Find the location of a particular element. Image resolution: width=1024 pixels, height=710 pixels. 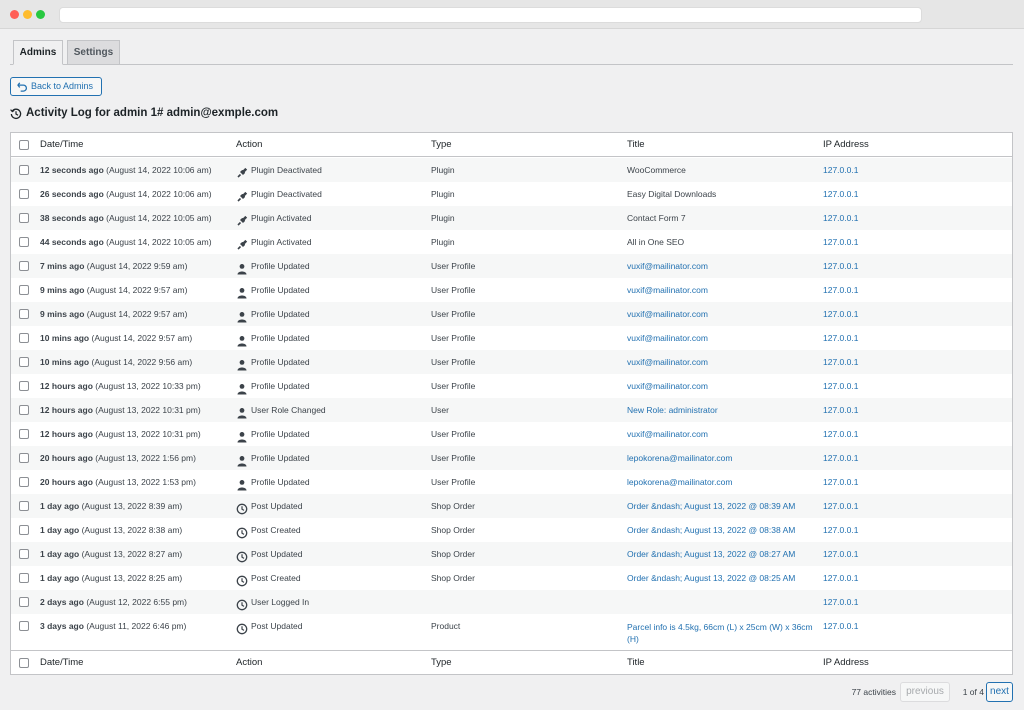

time-ago: 9 mins ago is located at coordinates (62, 290).